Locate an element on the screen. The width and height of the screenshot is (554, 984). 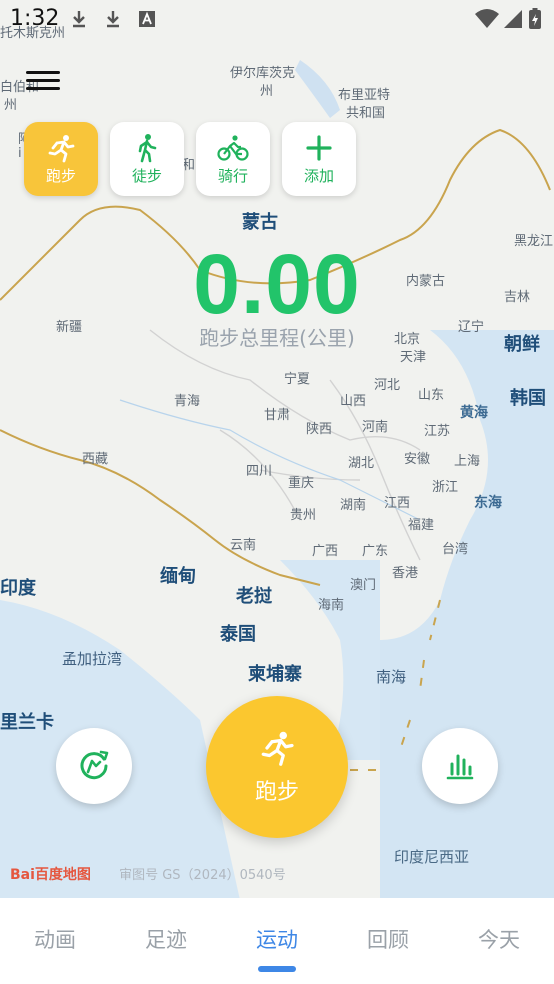
map-label: 柬埔寨 is located at coordinates (275, 674).